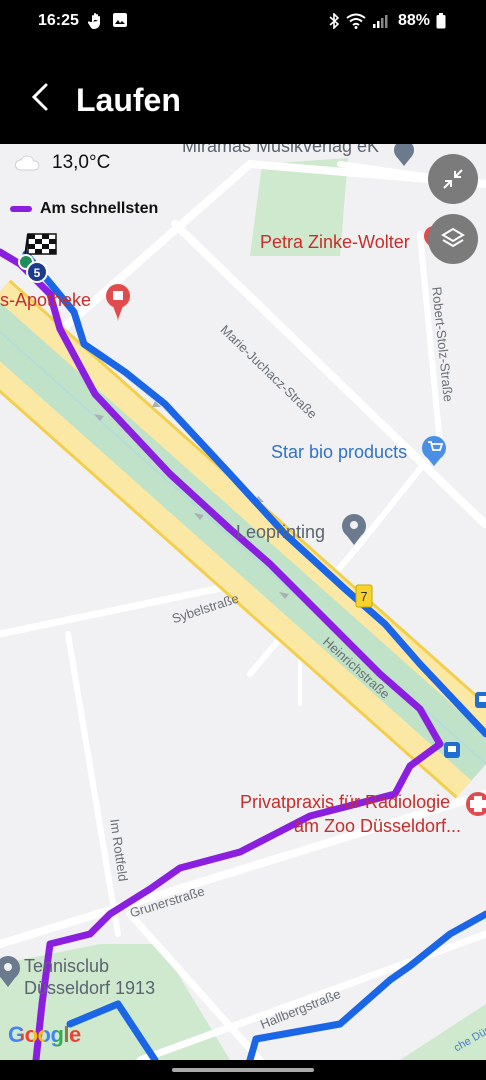  I want to click on back-arrow-icon, so click(41, 97).